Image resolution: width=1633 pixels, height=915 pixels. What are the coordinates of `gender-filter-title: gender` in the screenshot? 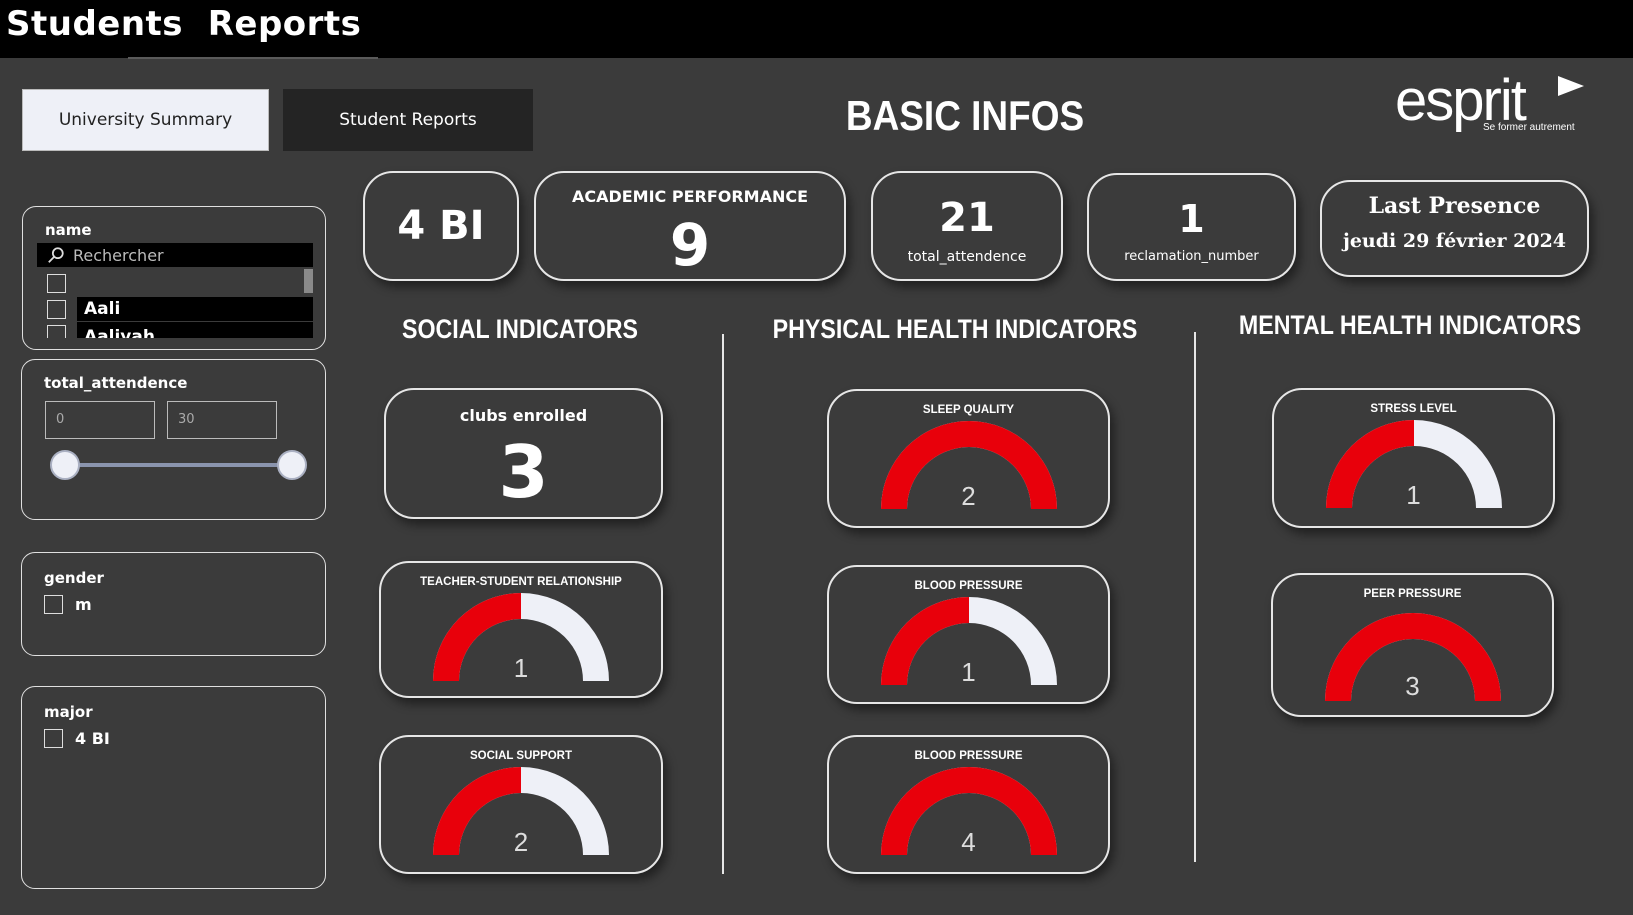 It's located at (74, 578).